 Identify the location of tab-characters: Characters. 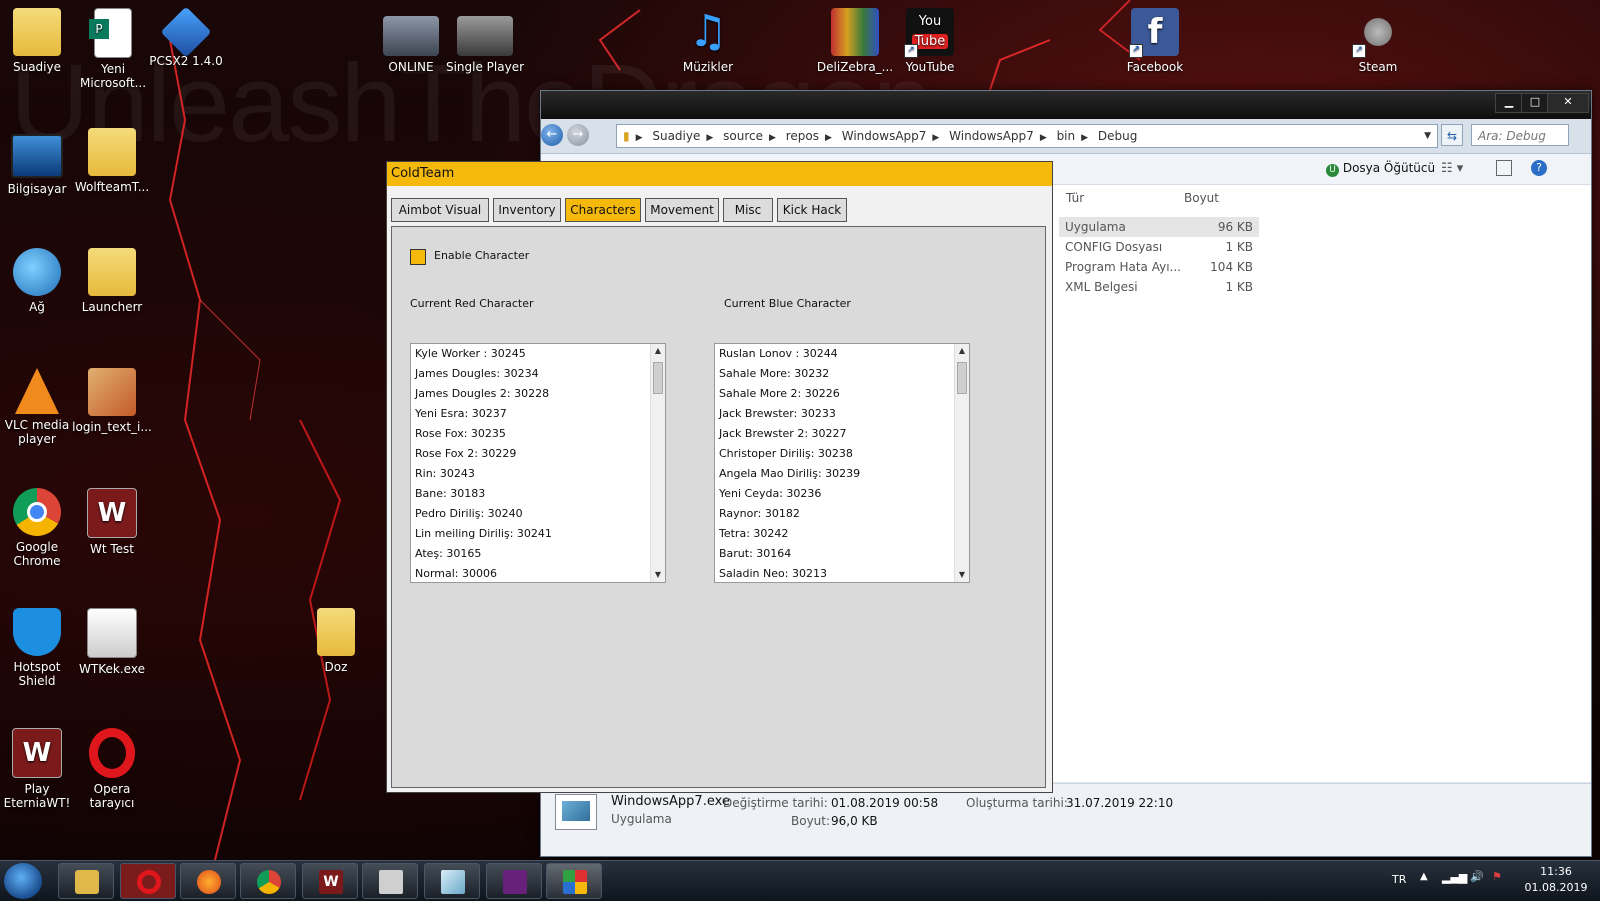
(603, 210).